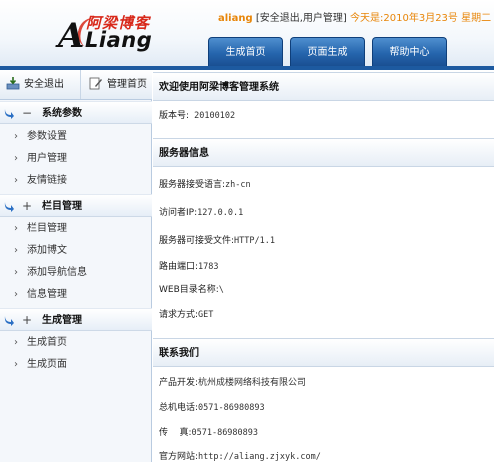 Image resolution: width=494 pixels, height=462 pixels. I want to click on sidebar-item-add-nav-info: › 添加导航信息, so click(75, 273).